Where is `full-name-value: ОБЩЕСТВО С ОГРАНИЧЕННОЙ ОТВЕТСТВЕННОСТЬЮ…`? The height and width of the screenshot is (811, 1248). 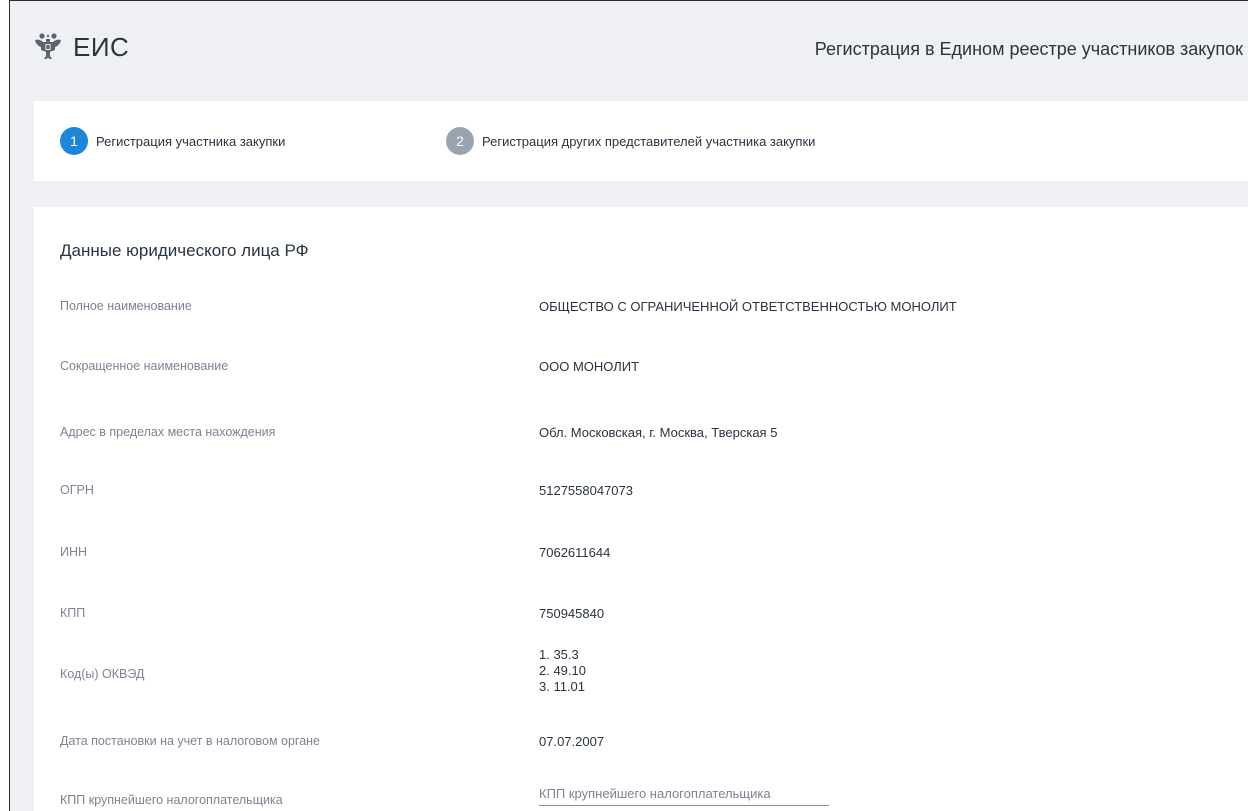 full-name-value: ОБЩЕСТВО С ОГРАНИЧЕННОЙ ОТВЕТСТВЕННОСТЬЮ… is located at coordinates (748, 306).